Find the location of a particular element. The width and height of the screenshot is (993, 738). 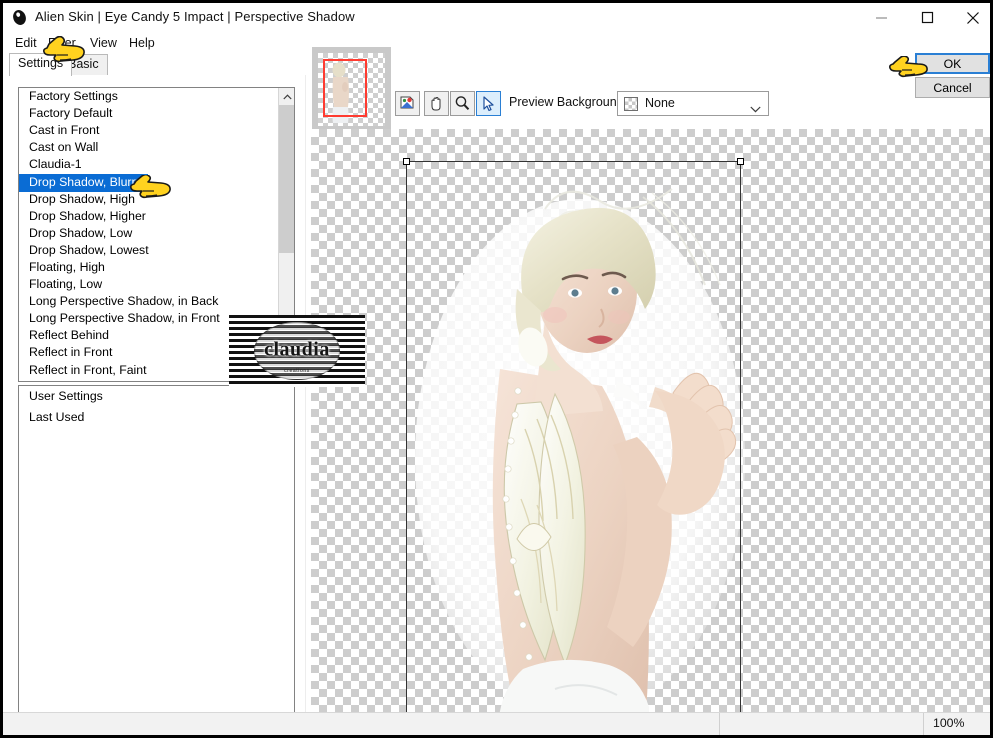

preset-item-label: Floating, Low is located at coordinates (66, 284).